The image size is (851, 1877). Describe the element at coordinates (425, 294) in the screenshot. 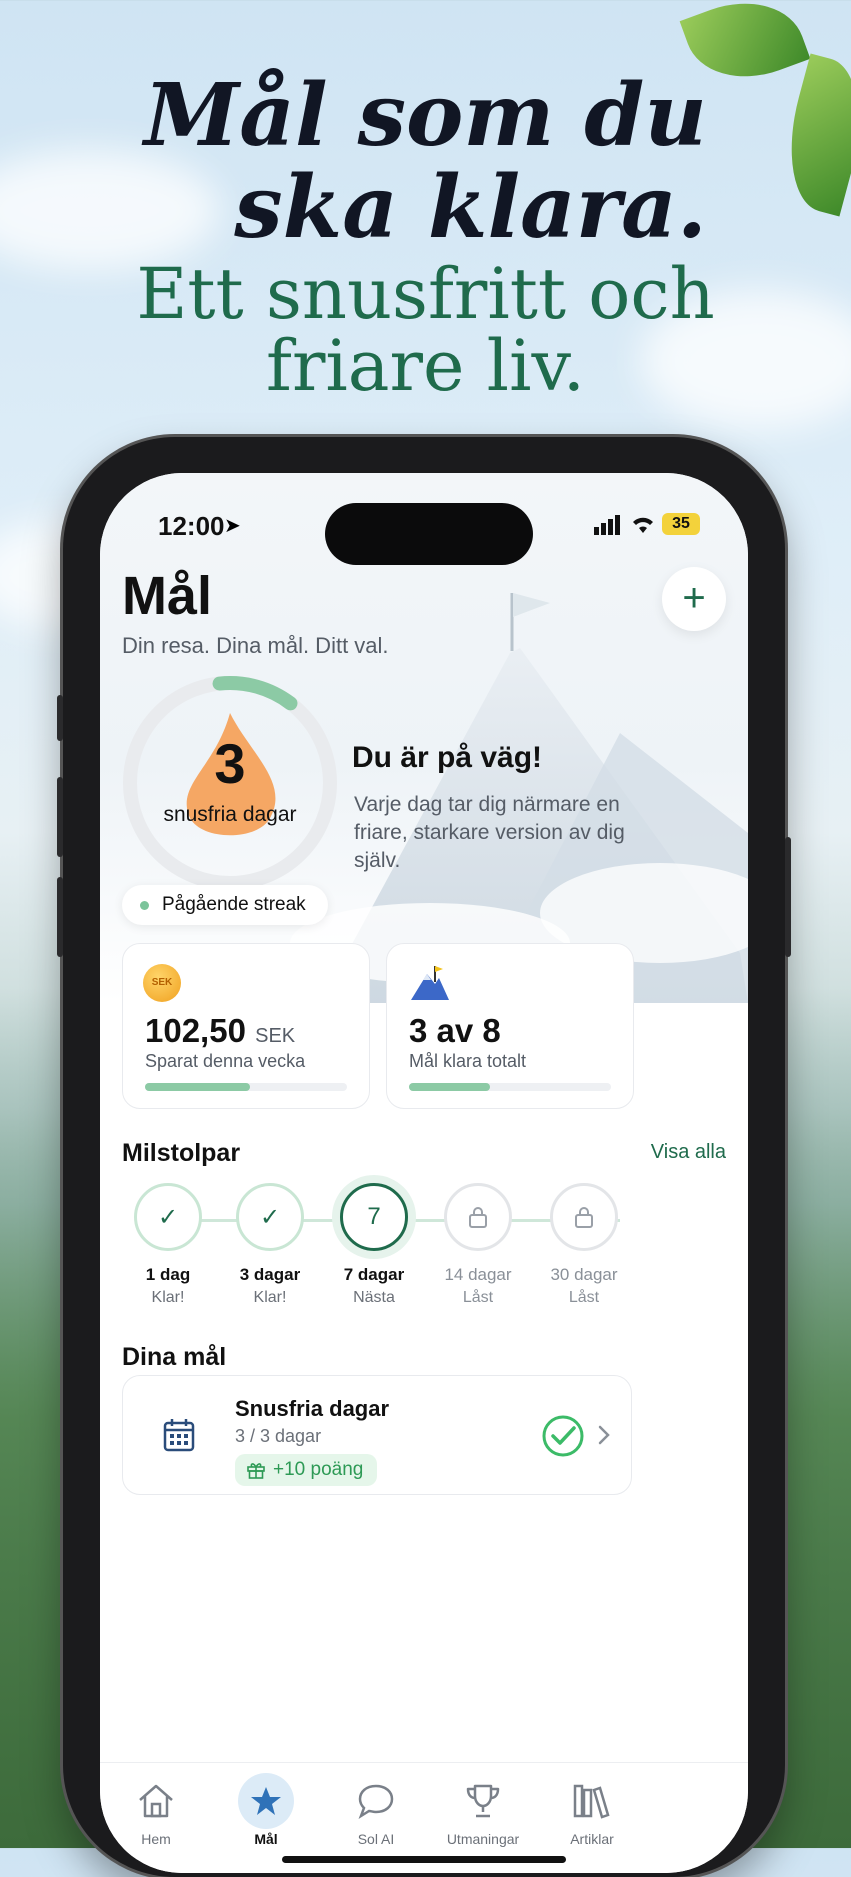

I see `hero-line: Ett snusfritt och` at that location.